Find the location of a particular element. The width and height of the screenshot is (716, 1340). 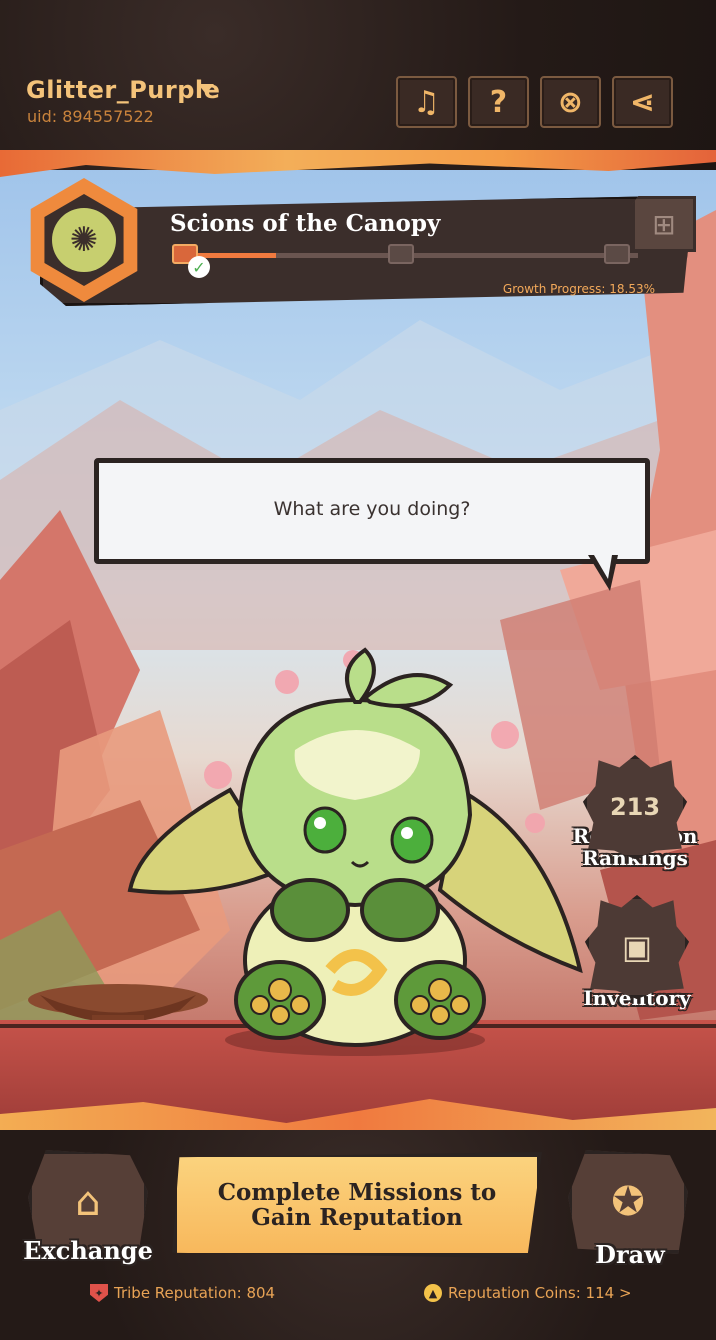

gacha-icon: ✪ is located at coordinates (628, 1202).